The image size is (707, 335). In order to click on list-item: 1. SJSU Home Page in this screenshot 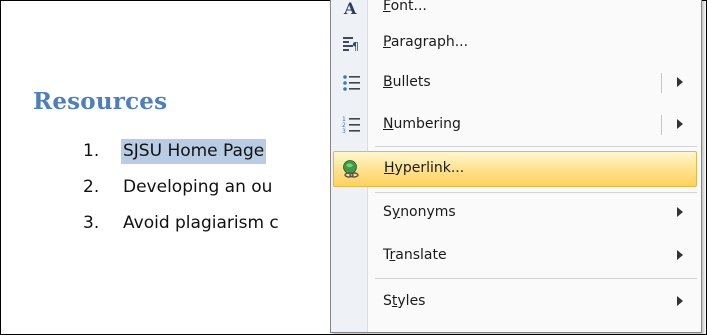, I will do `click(175, 151)`.